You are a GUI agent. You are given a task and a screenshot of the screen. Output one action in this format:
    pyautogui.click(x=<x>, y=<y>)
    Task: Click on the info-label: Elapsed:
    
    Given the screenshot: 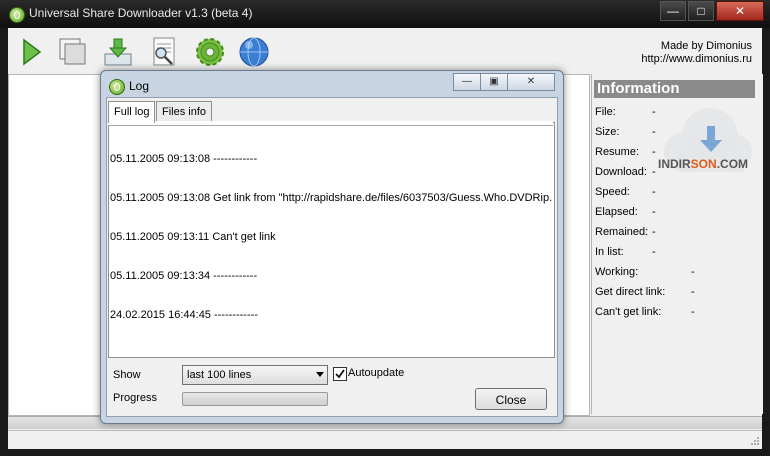 What is the action you would take?
    pyautogui.click(x=616, y=212)
    